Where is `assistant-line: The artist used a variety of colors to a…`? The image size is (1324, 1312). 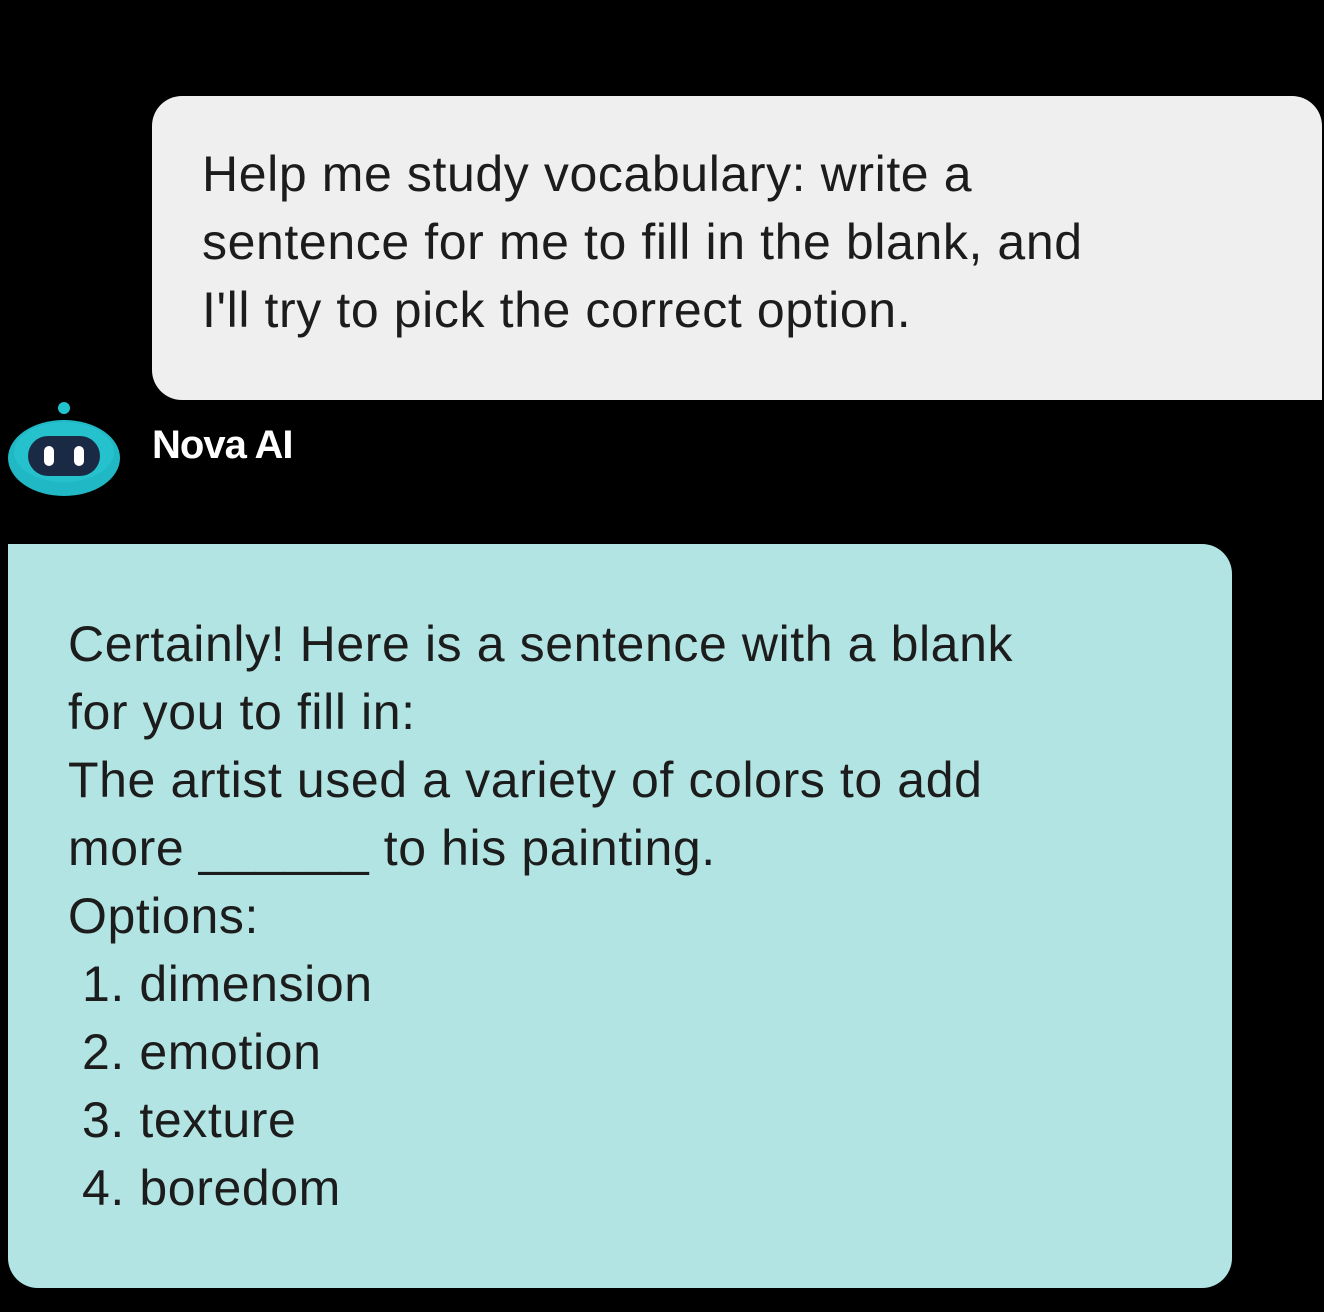
assistant-line: The artist used a variety of colors to a… is located at coordinates (525, 780).